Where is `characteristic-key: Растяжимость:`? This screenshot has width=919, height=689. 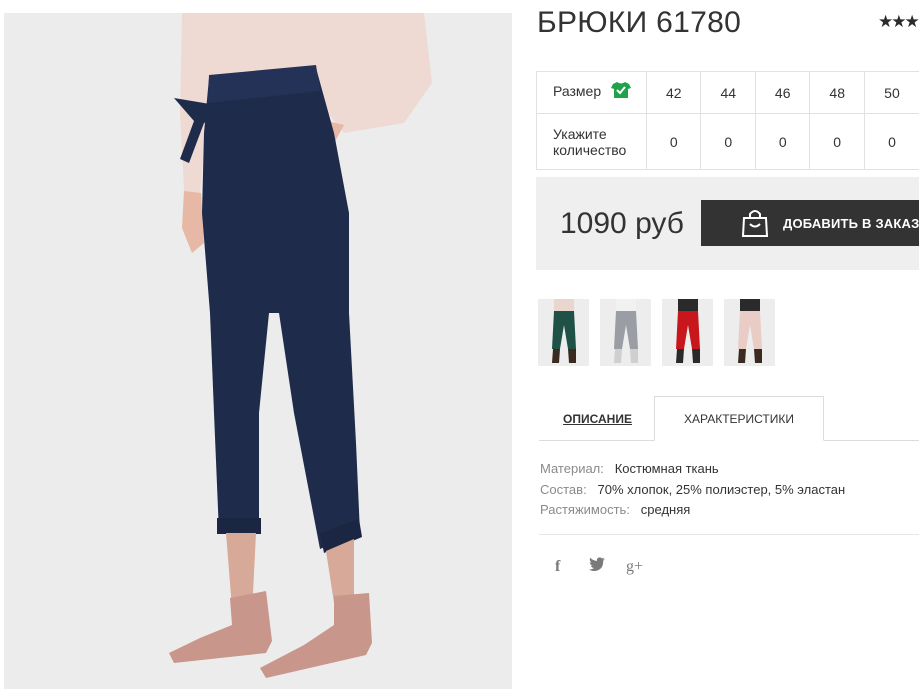 characteristic-key: Растяжимость: is located at coordinates (585, 509).